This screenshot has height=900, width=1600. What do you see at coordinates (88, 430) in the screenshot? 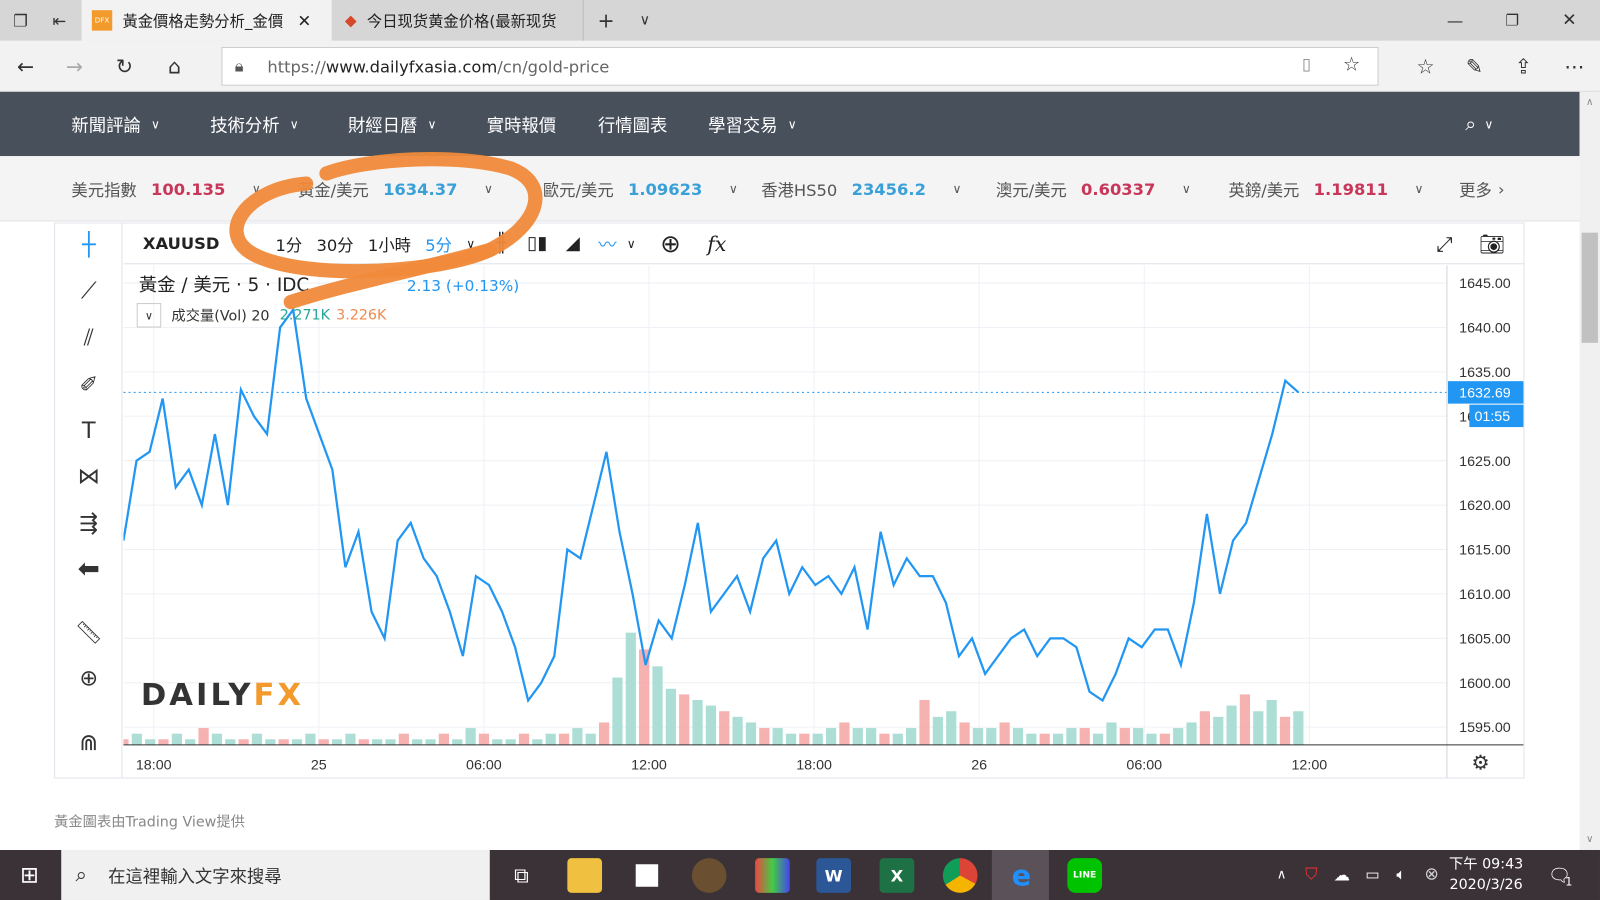
I see `text-tool-icon: T` at bounding box center [88, 430].